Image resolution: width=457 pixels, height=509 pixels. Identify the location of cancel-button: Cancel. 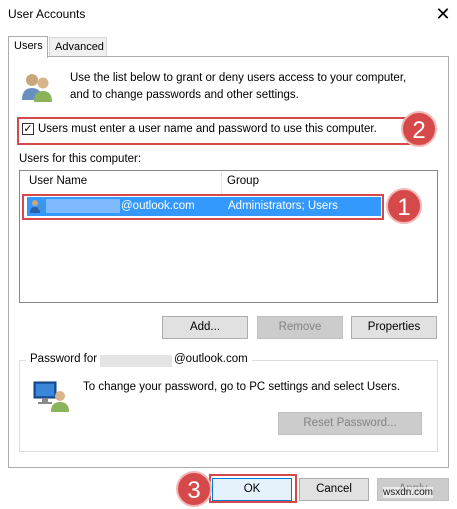
(334, 489).